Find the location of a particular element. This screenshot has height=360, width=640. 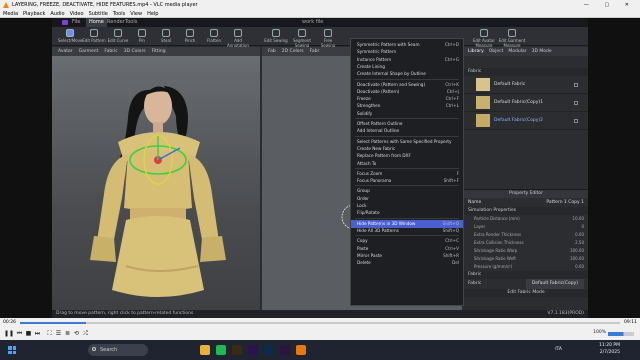

vlc-app-icon is located at coordinates (301, 350).